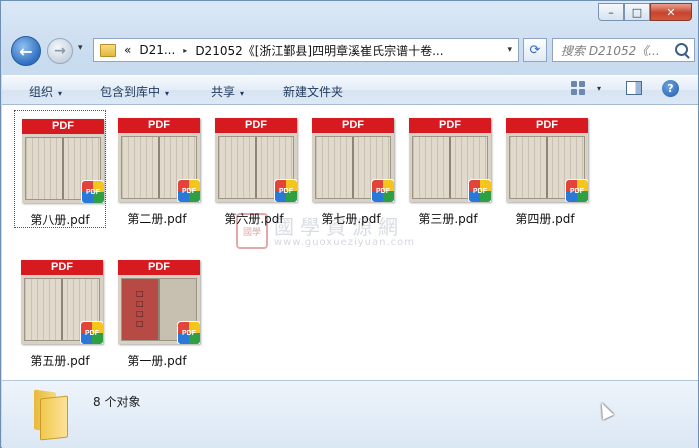  Describe the element at coordinates (351, 218) in the screenshot. I see `file-name: 第七册.pdf` at that location.